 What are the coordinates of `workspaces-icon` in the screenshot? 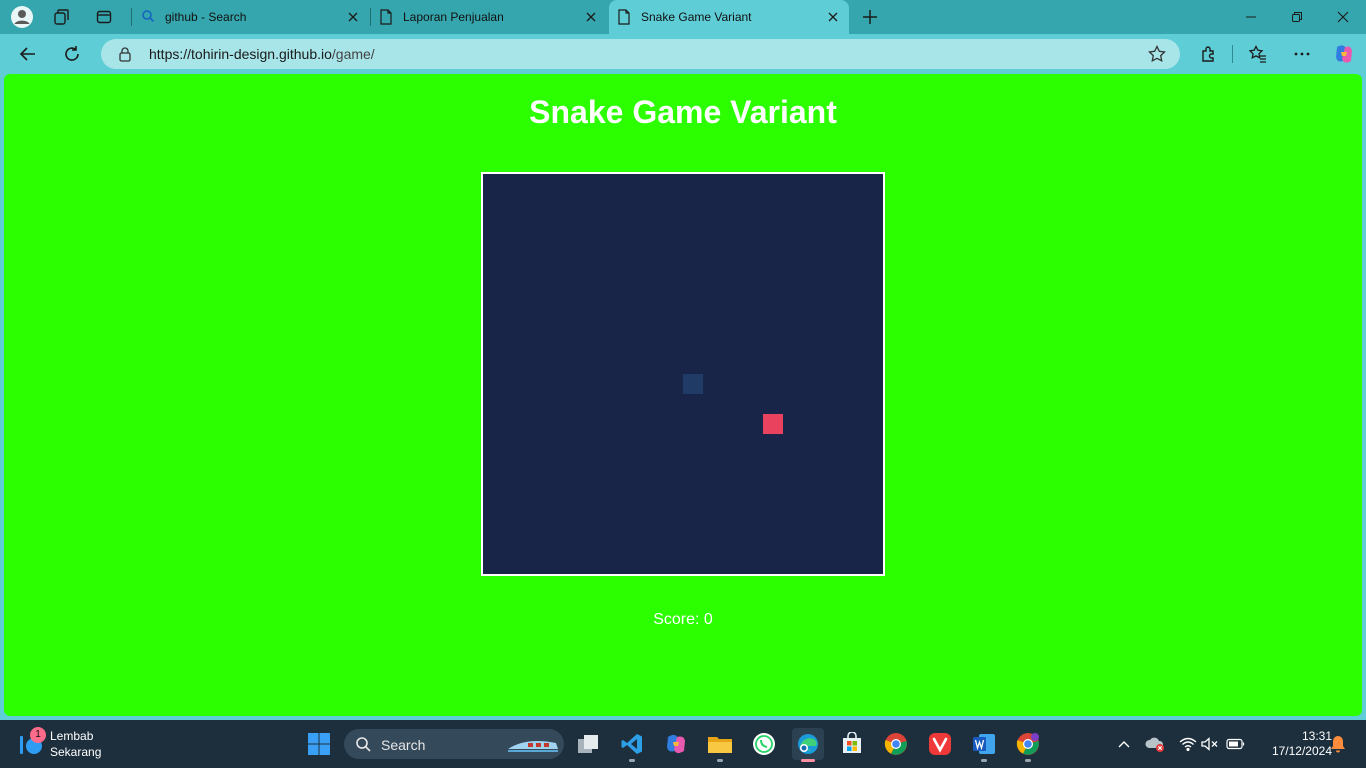 It's located at (62, 17).